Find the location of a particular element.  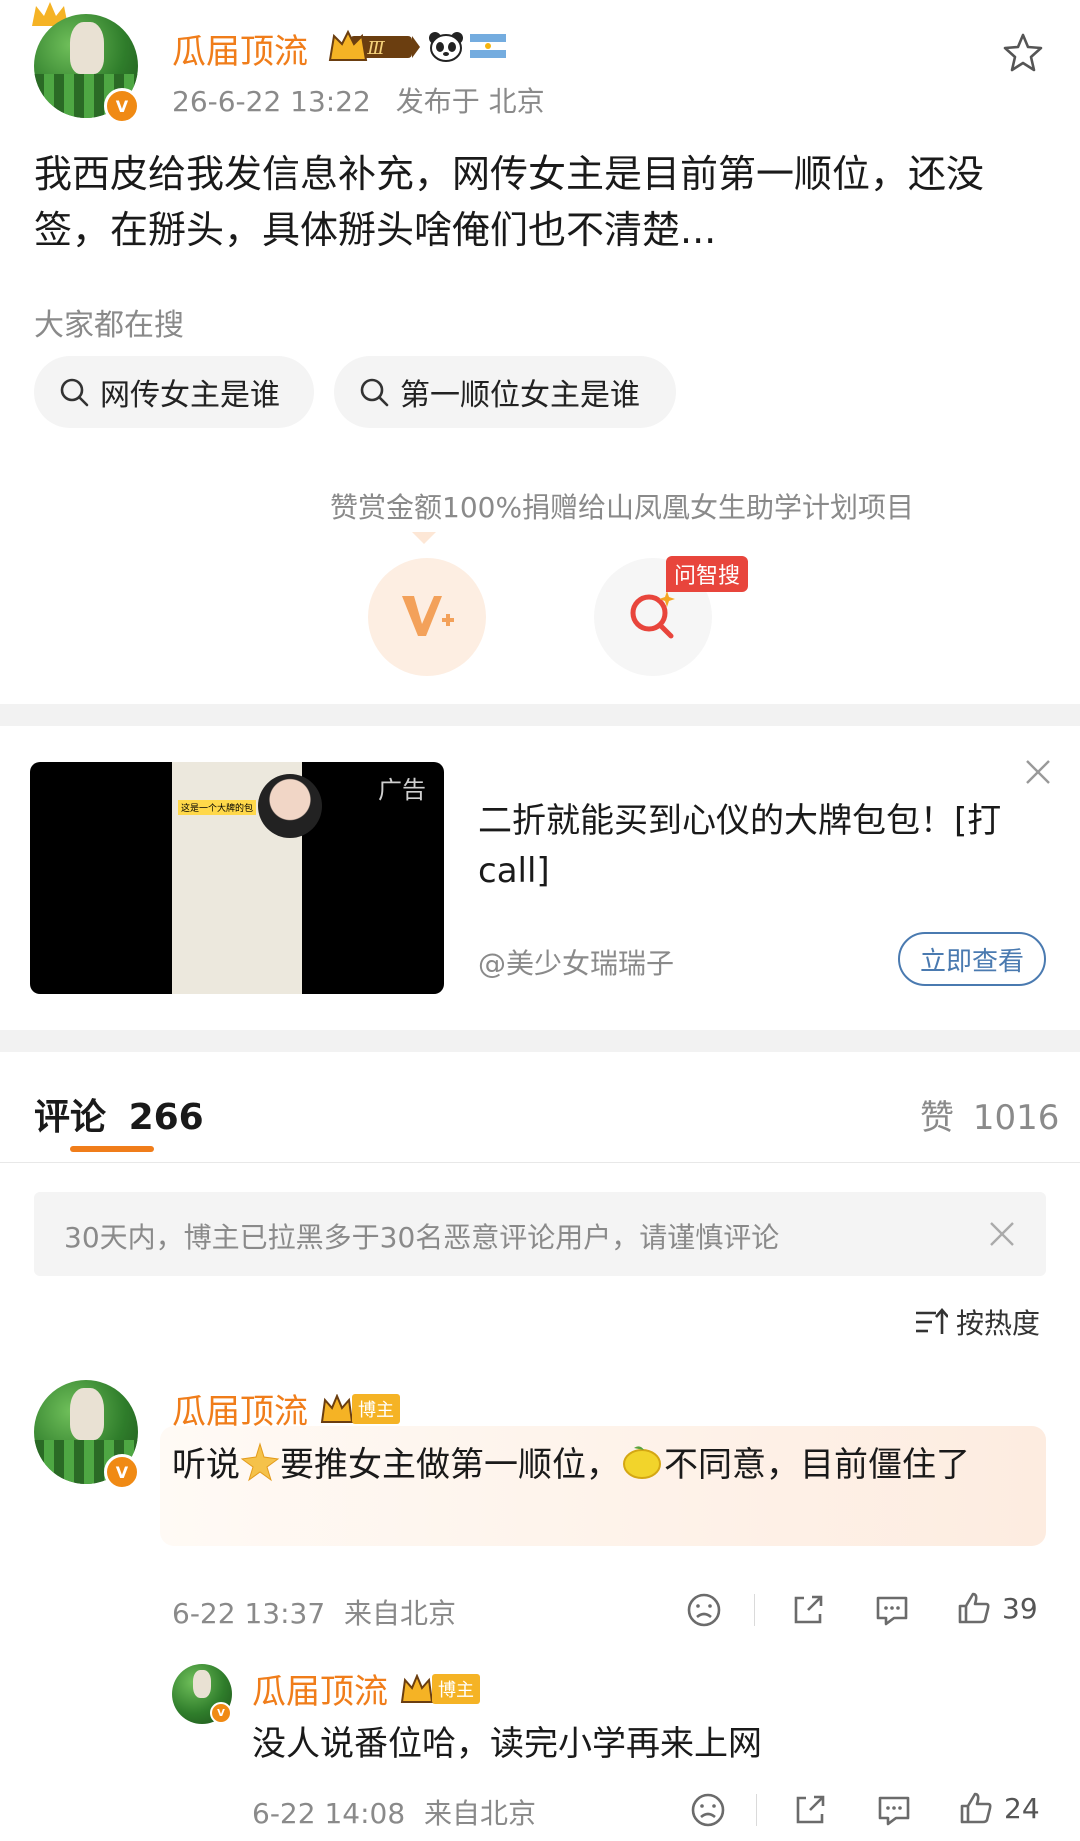

sort-icon is located at coordinates (931, 1322).